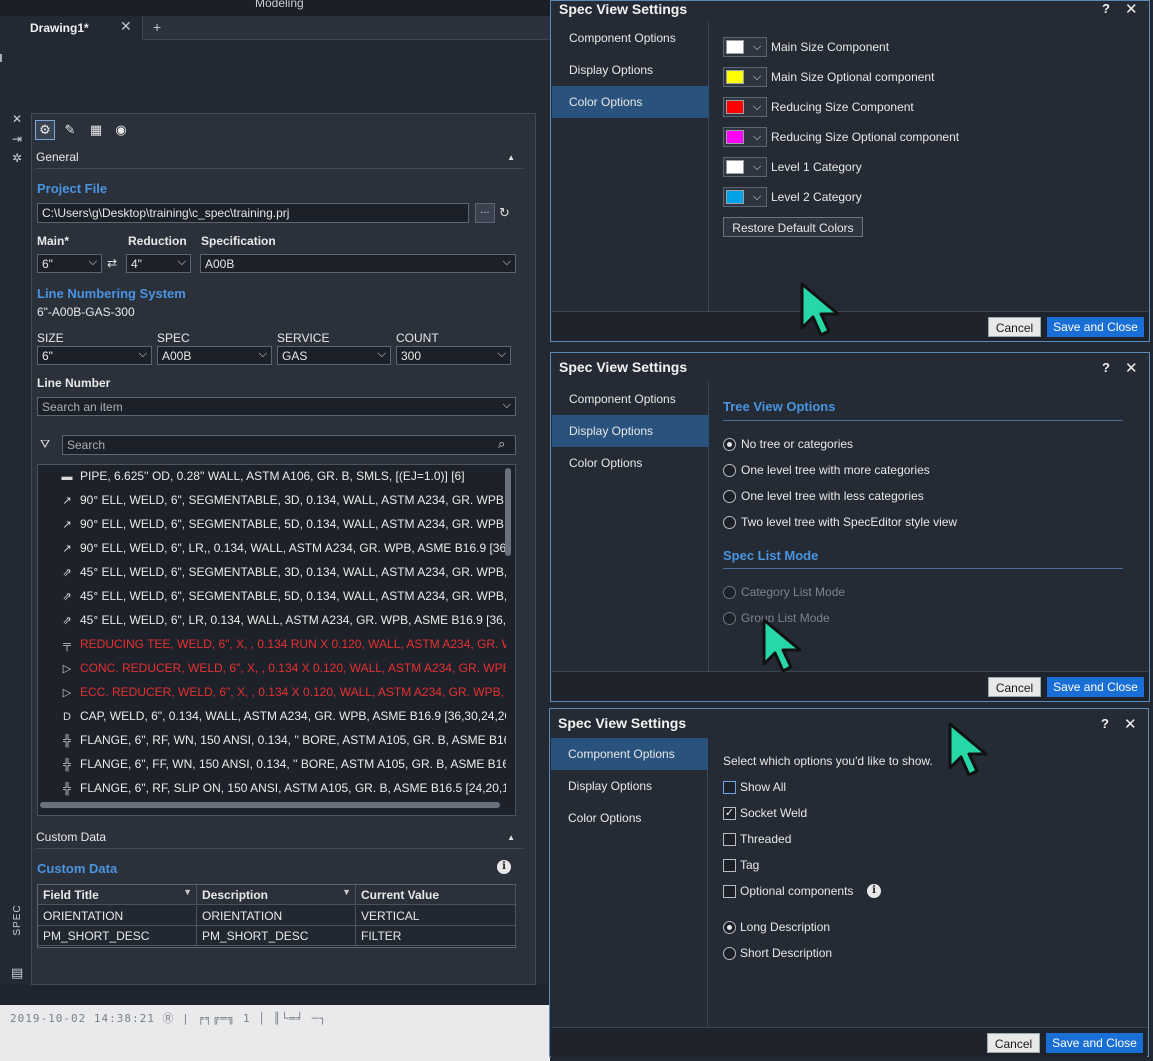  I want to click on column-header: Current Value, so click(436, 895).